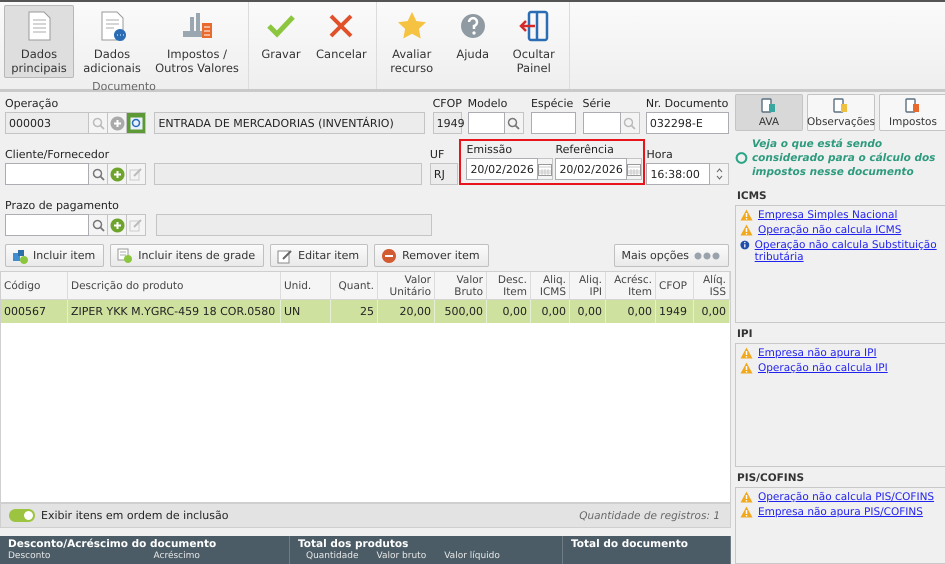 Image resolution: width=945 pixels, height=564 pixels. What do you see at coordinates (675, 286) in the screenshot?
I see `column-header: CFOP` at bounding box center [675, 286].